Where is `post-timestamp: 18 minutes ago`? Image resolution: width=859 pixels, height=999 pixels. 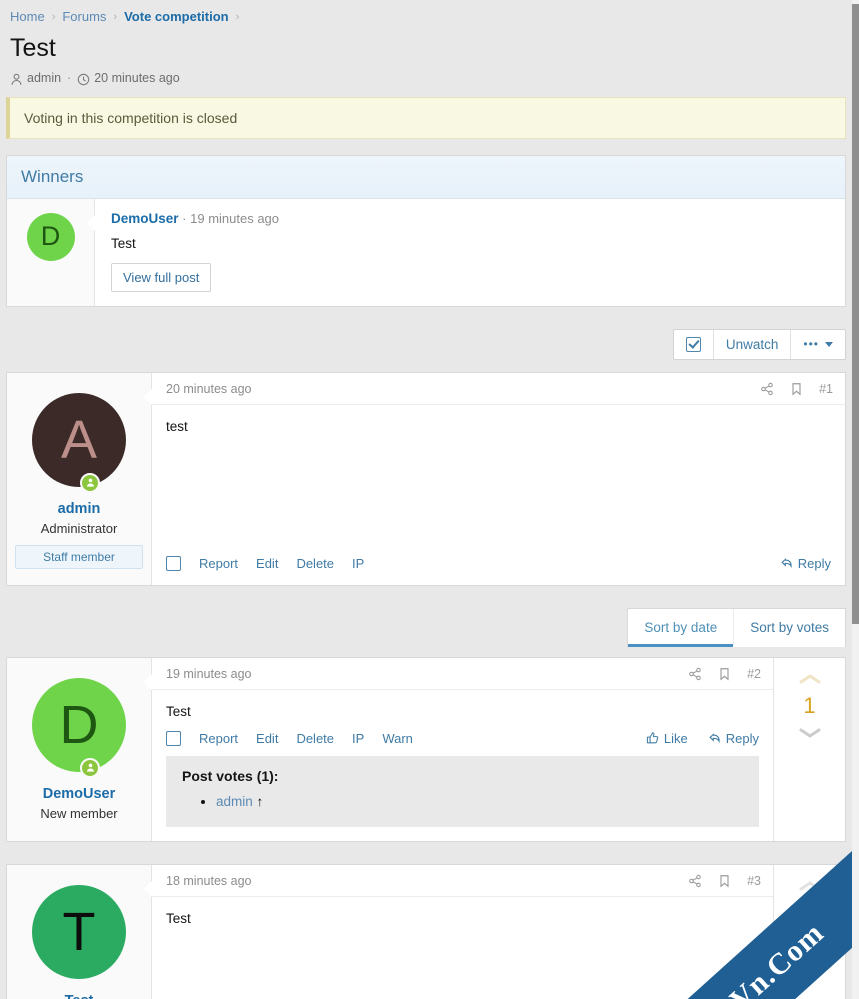 post-timestamp: 18 minutes ago is located at coordinates (208, 881).